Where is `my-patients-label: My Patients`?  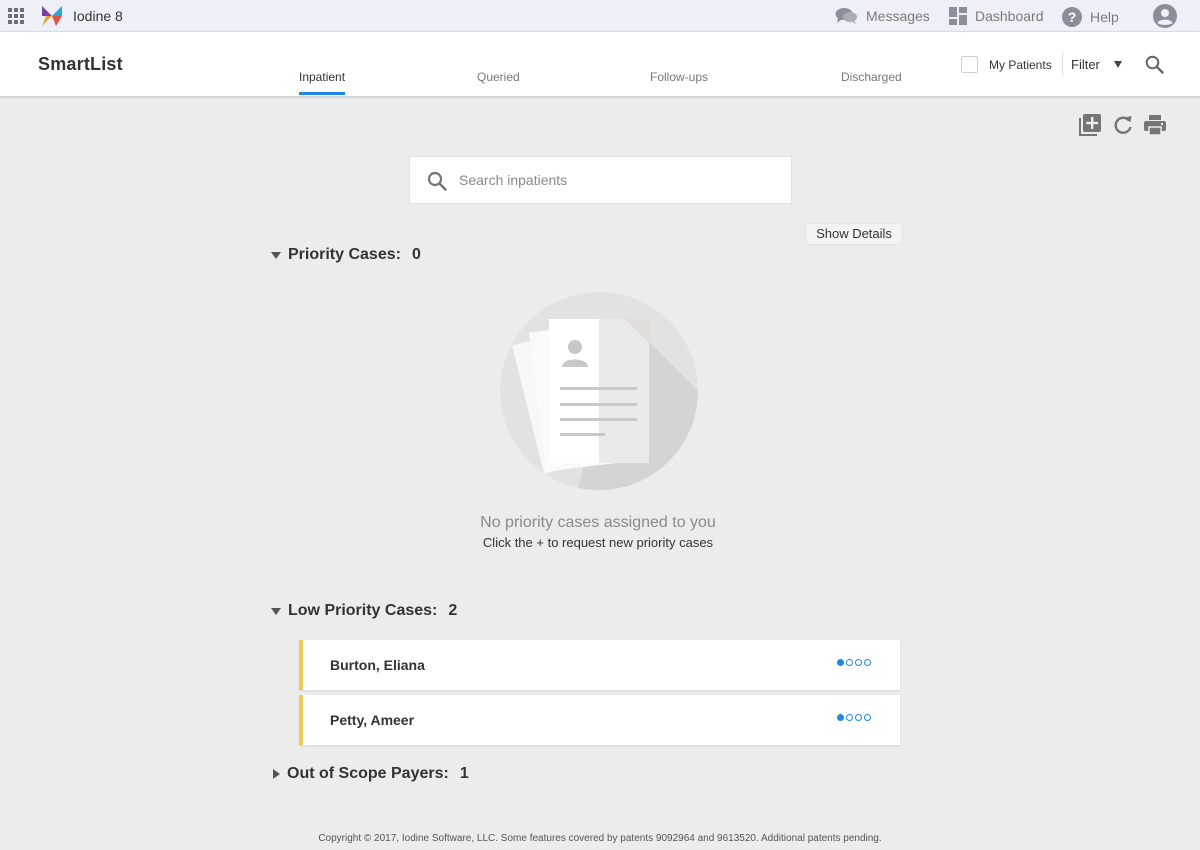
my-patients-label: My Patients is located at coordinates (1020, 64).